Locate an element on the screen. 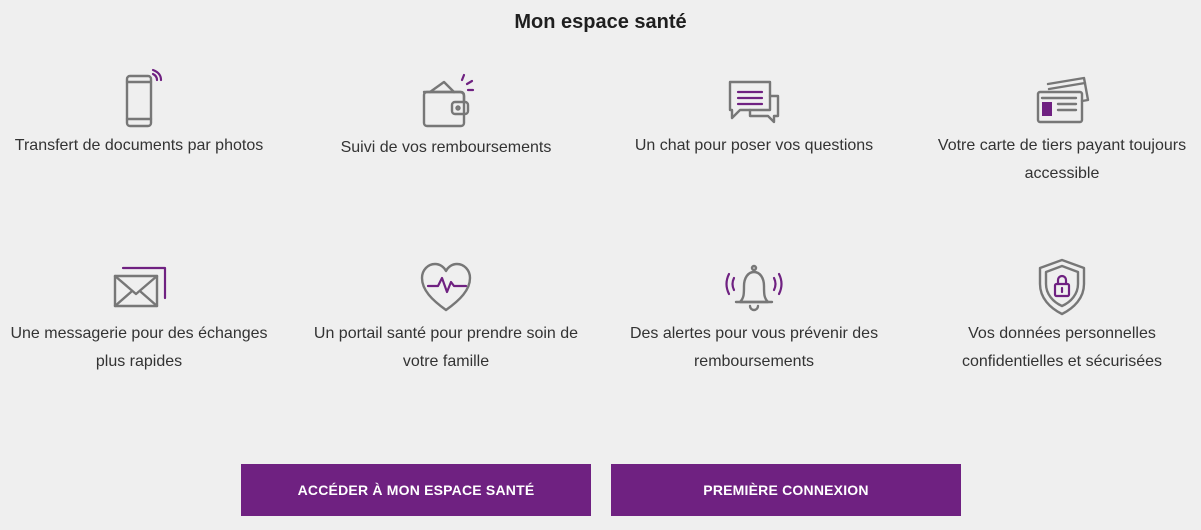  feature-label: Suivi de vos remboursements is located at coordinates (446, 147).